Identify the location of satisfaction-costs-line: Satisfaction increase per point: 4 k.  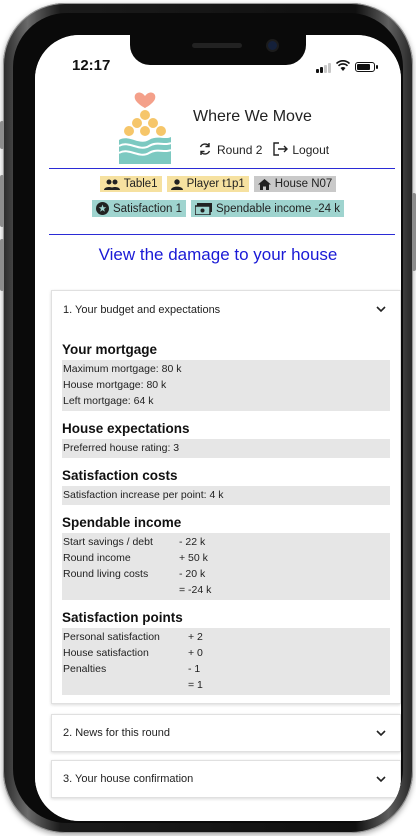
(143, 495).